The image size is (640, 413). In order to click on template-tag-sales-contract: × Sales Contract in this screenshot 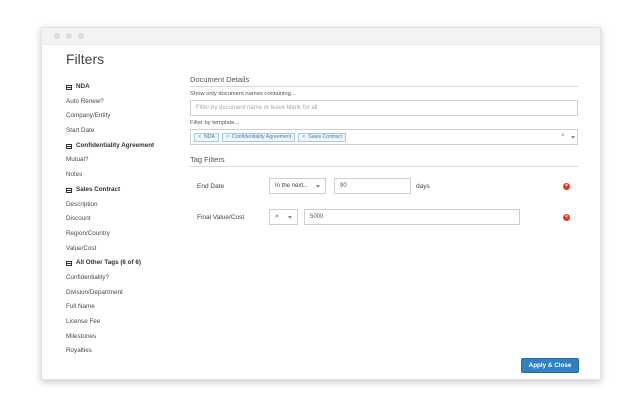, I will do `click(322, 137)`.